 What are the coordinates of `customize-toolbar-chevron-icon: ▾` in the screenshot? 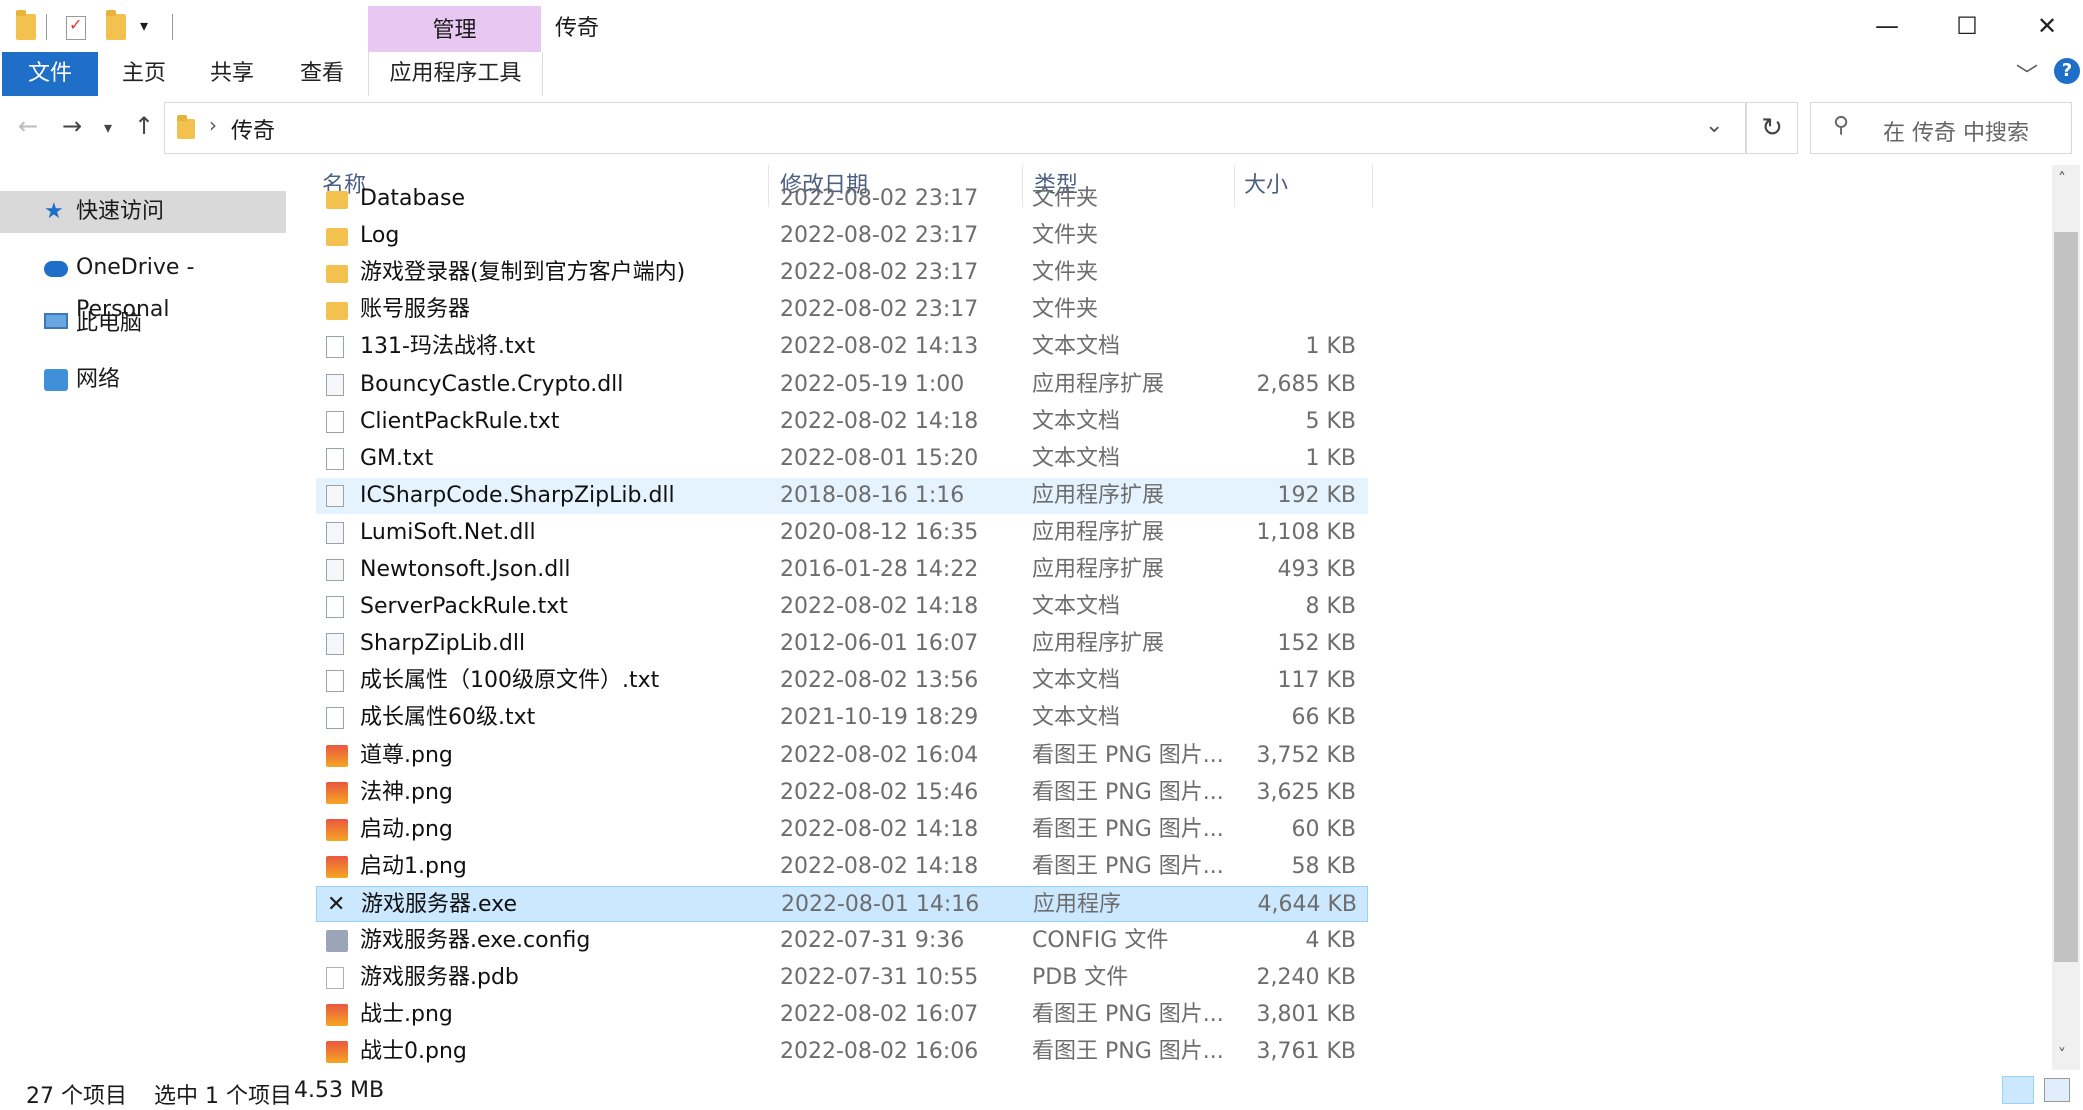 It's located at (144, 25).